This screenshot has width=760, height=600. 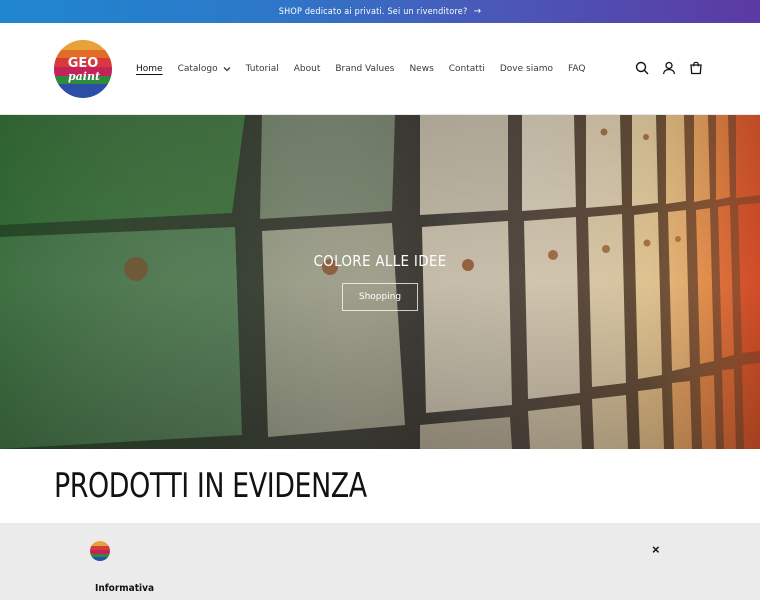 I want to click on geo-paint-logo: GEO paint, so click(x=83, y=69).